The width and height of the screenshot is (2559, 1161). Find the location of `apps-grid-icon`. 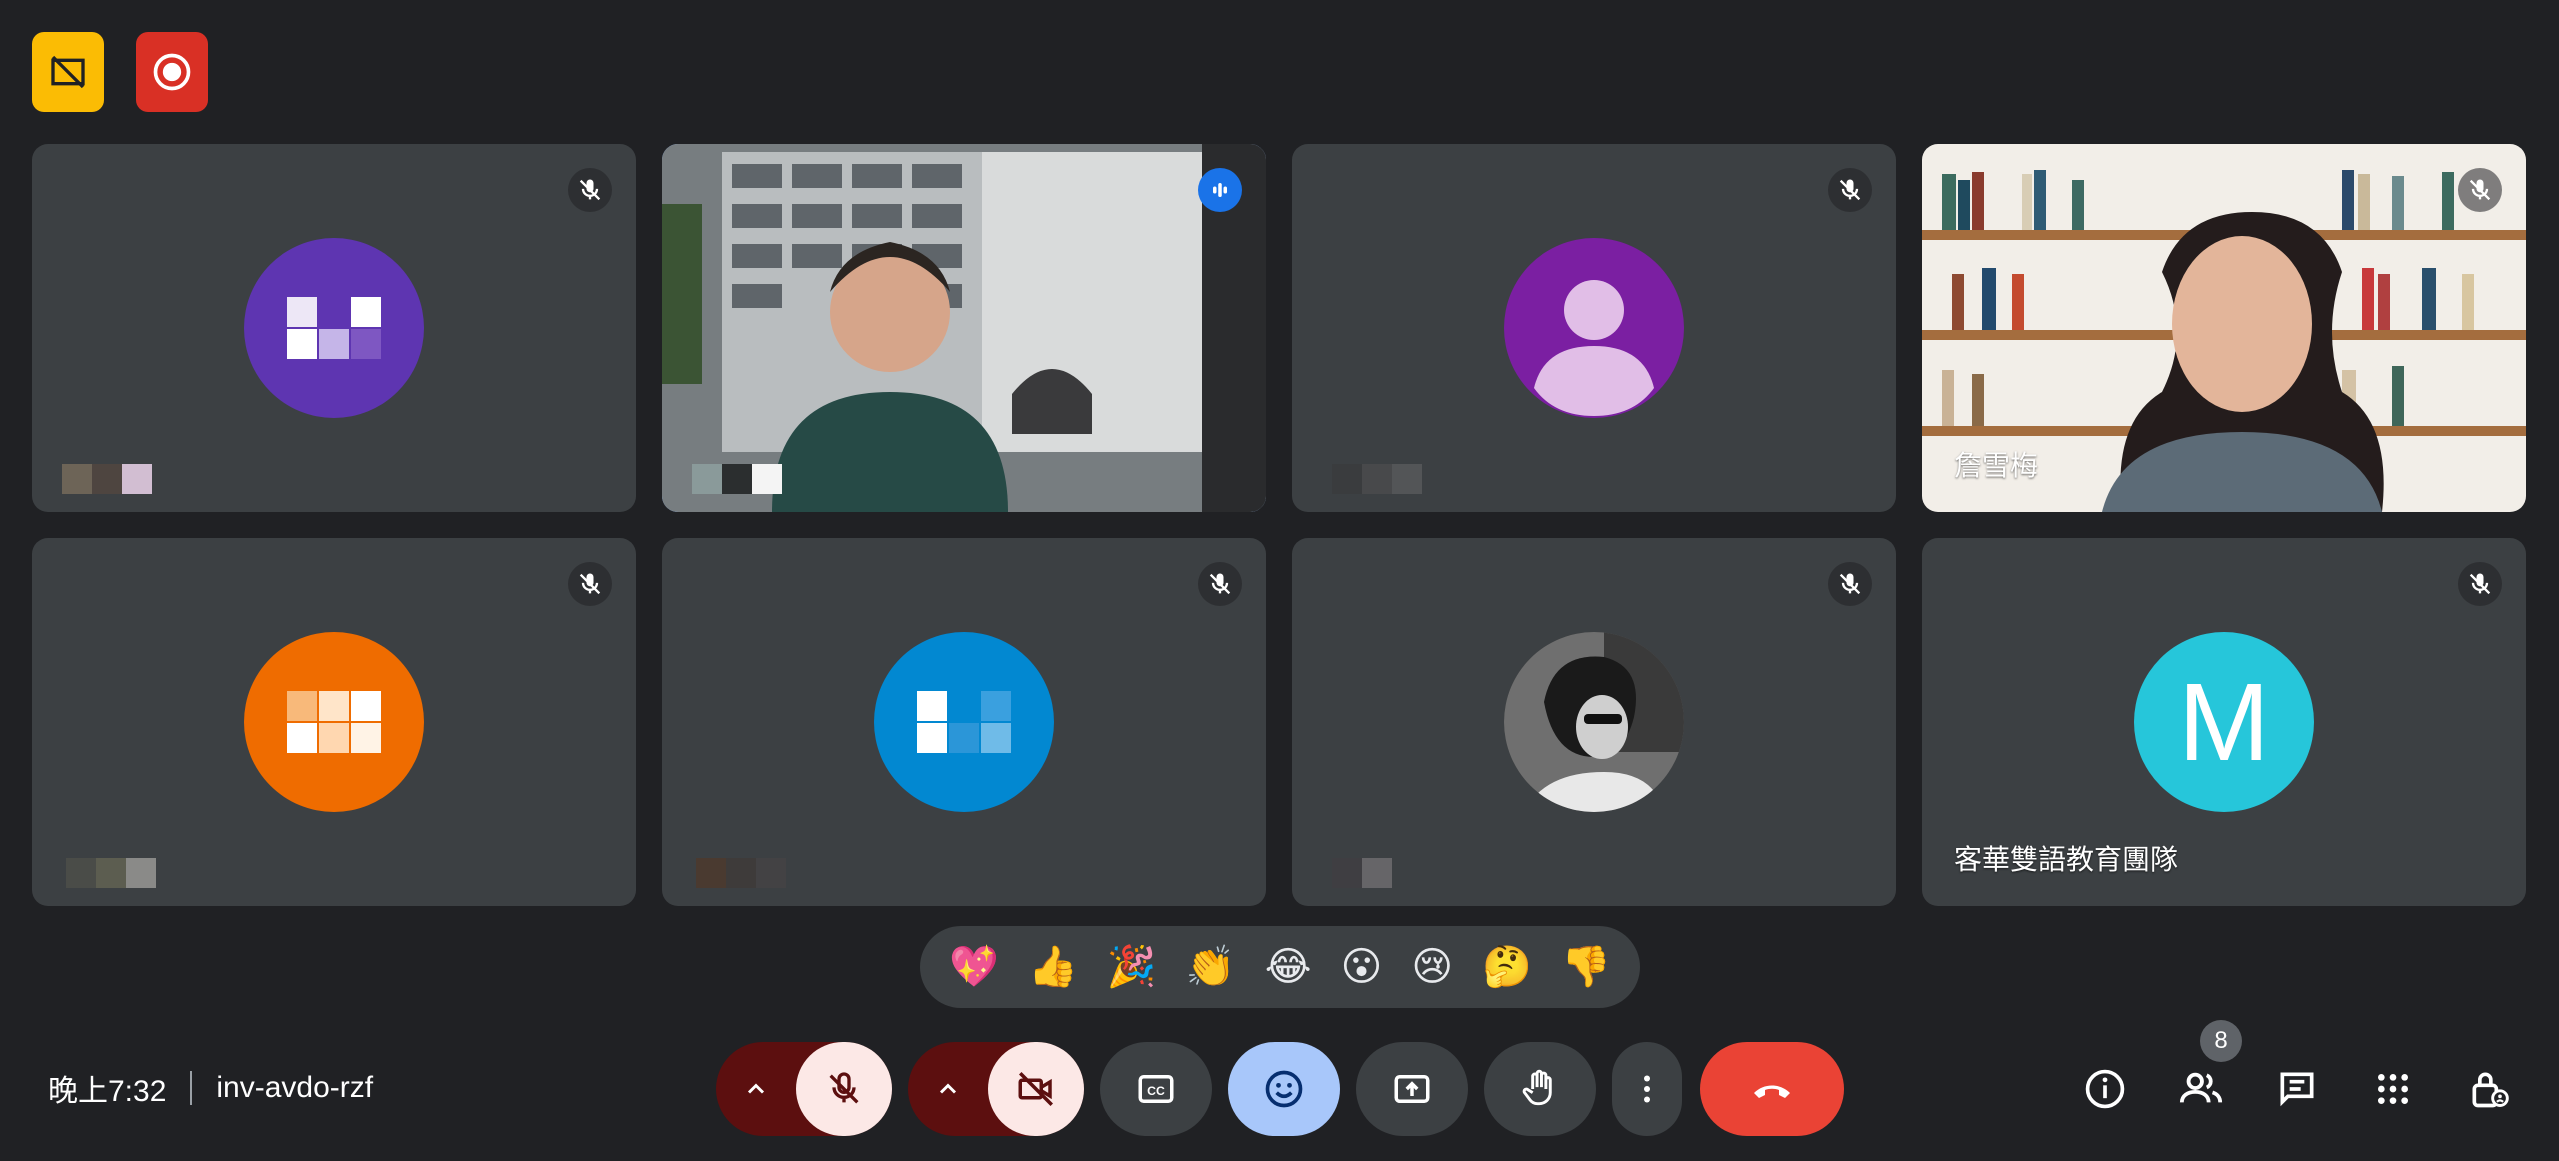

apps-grid-icon is located at coordinates (2393, 1089).